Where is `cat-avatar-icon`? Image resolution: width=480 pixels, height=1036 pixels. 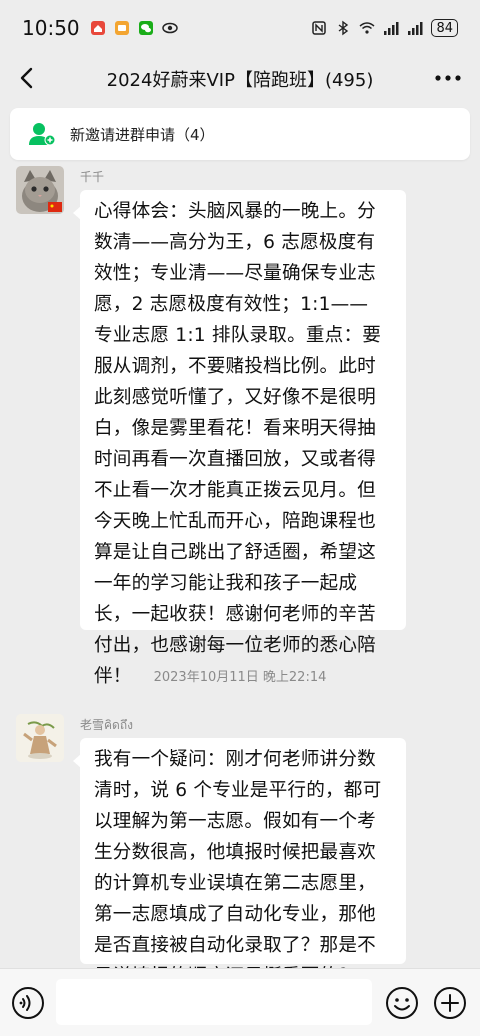 cat-avatar-icon is located at coordinates (40, 190).